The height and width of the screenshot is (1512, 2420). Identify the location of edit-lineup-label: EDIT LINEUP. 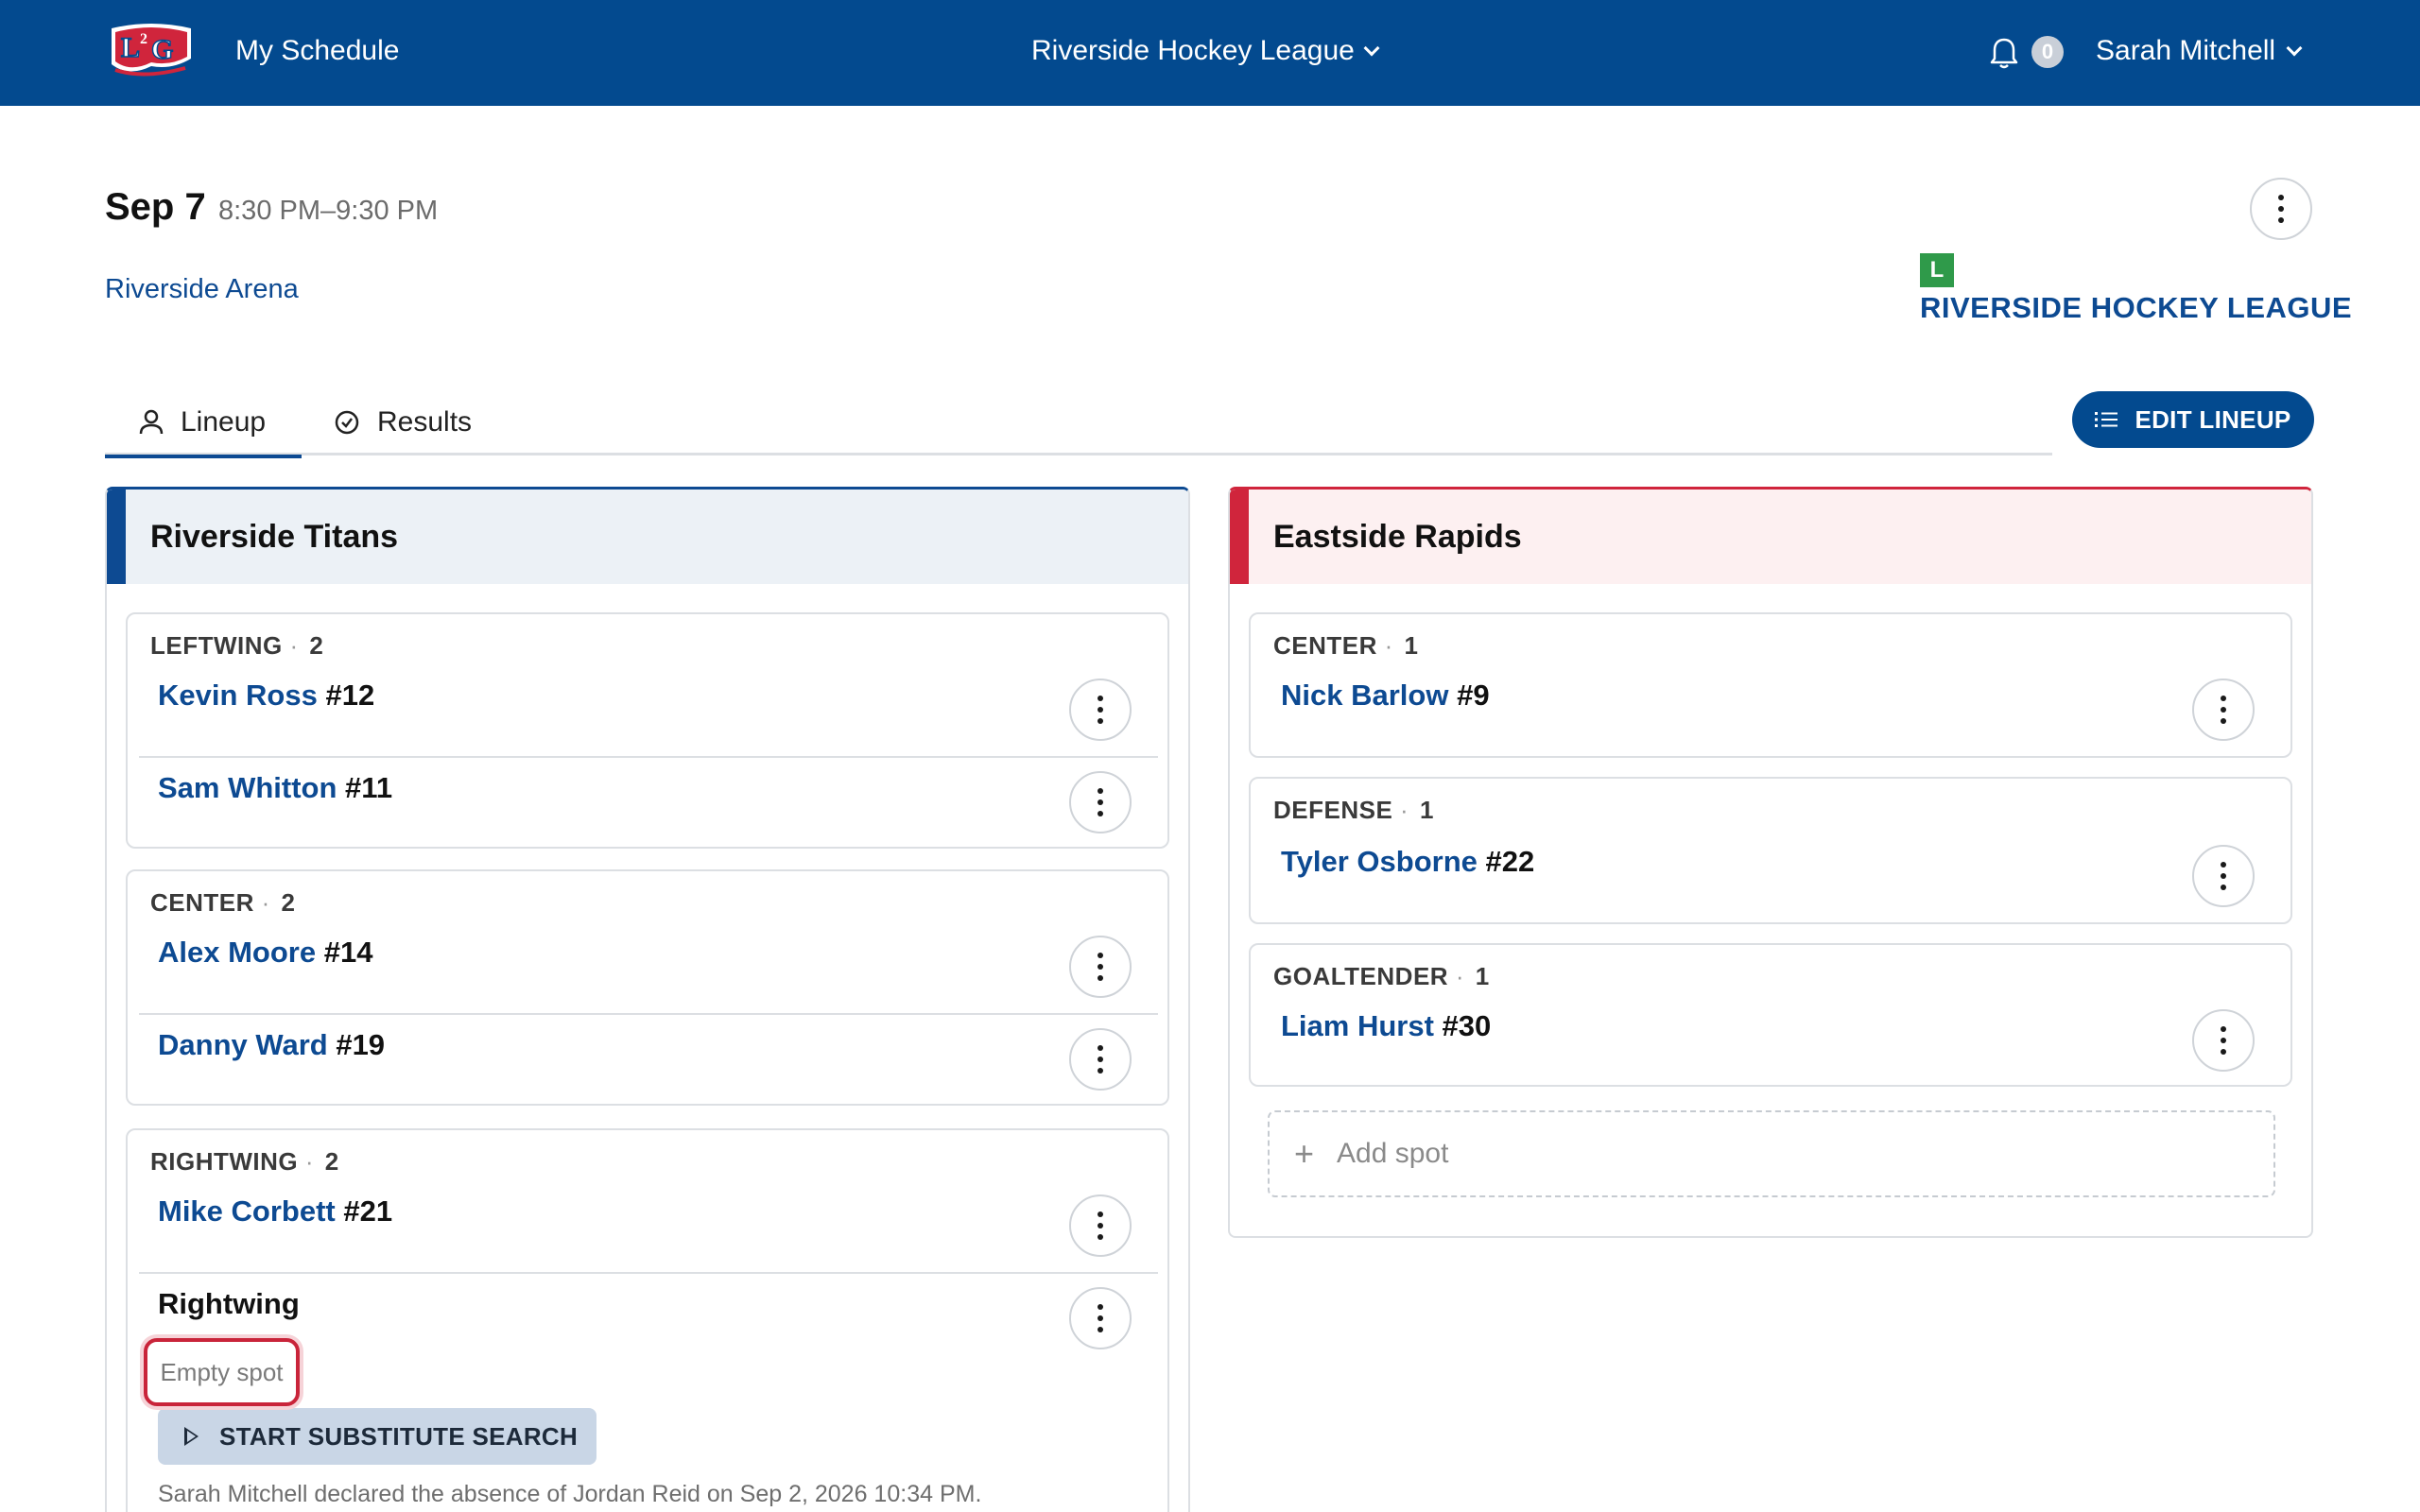
(2213, 419).